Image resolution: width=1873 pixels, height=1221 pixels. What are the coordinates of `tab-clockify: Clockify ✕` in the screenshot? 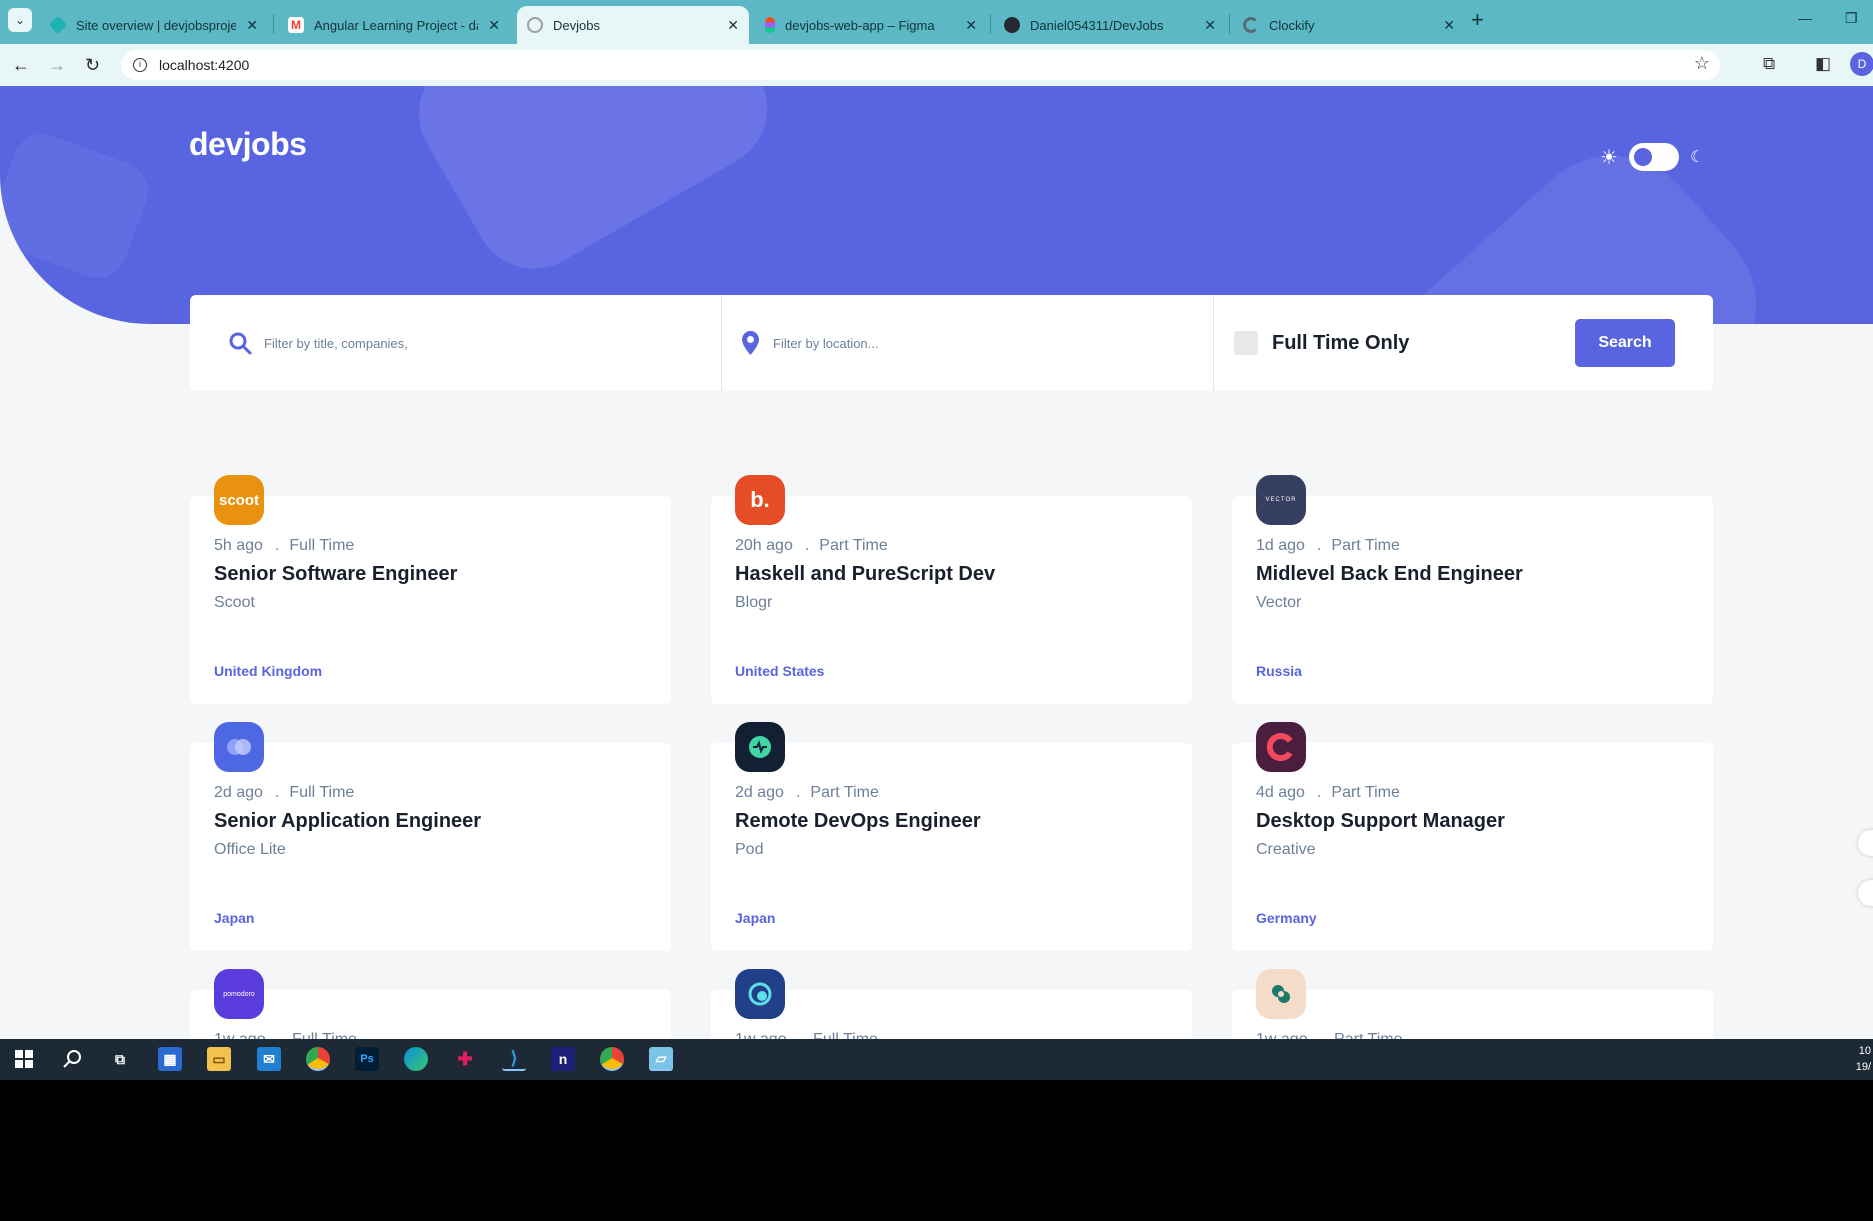 It's located at (1349, 25).